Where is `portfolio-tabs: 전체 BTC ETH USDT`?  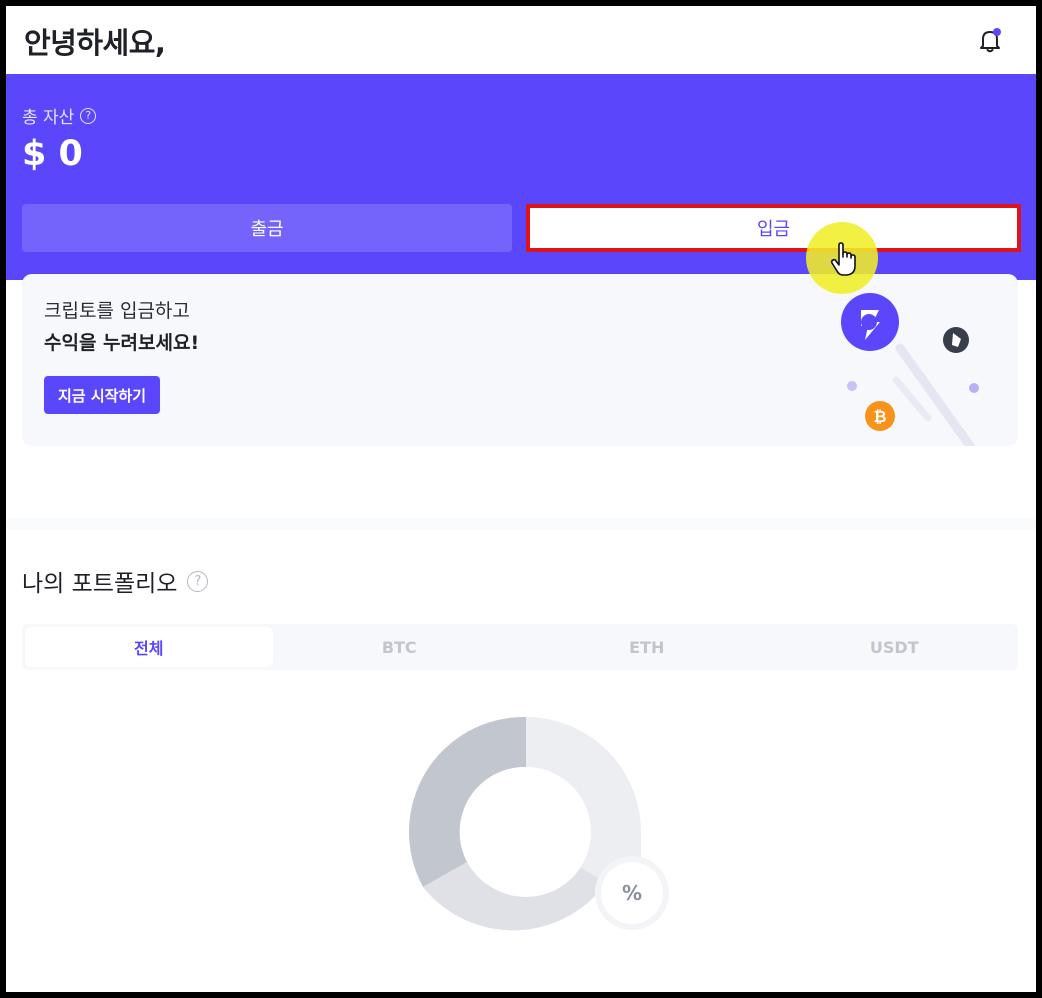 portfolio-tabs: 전체 BTC ETH USDT is located at coordinates (520, 647).